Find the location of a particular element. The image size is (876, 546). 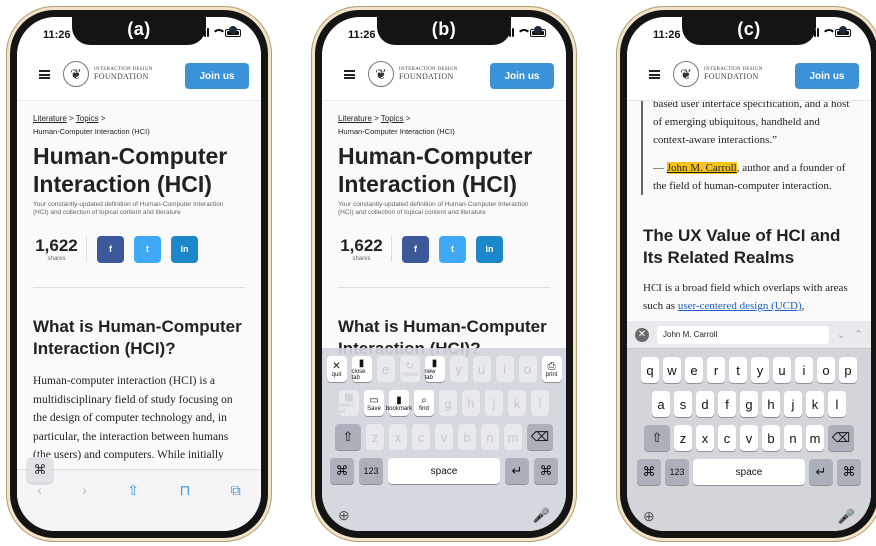

key-d: d is located at coordinates (705, 404).